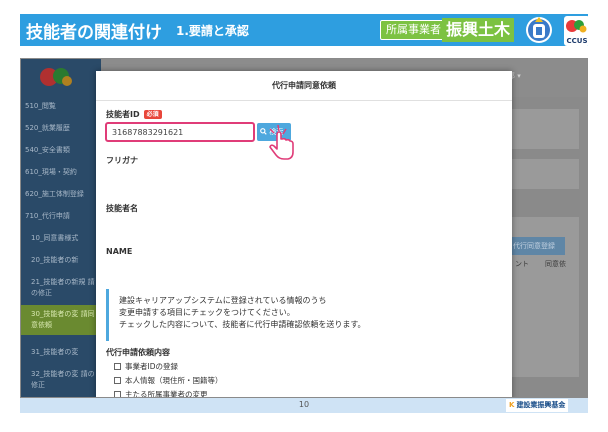 Image resolution: width=608 pixels, height=432 pixels. I want to click on note-line: チェックした内容について、技能者に代行申請確認依頼を送ります。, so click(242, 324).